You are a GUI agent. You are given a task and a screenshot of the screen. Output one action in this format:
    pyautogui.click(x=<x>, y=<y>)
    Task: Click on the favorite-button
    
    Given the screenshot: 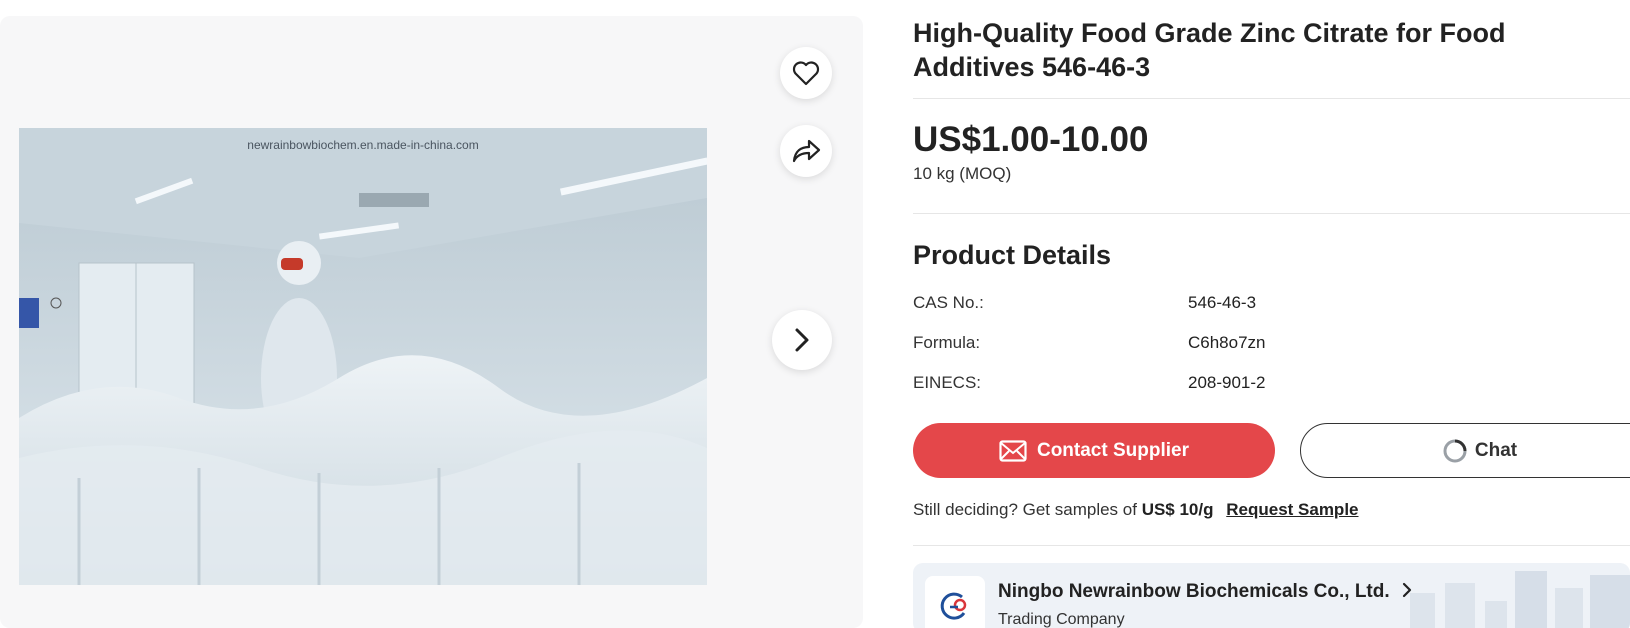 What is the action you would take?
    pyautogui.click(x=806, y=73)
    